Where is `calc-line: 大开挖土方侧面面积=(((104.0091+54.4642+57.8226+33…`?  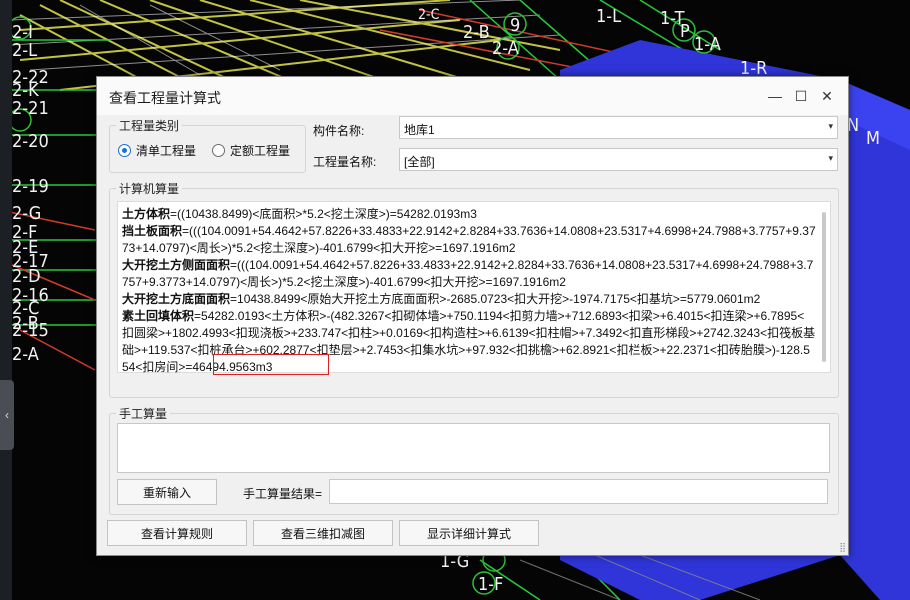
calc-line: 大开挖土方侧面面积=(((104.0091+54.4642+57.8226+33… is located at coordinates (468, 273).